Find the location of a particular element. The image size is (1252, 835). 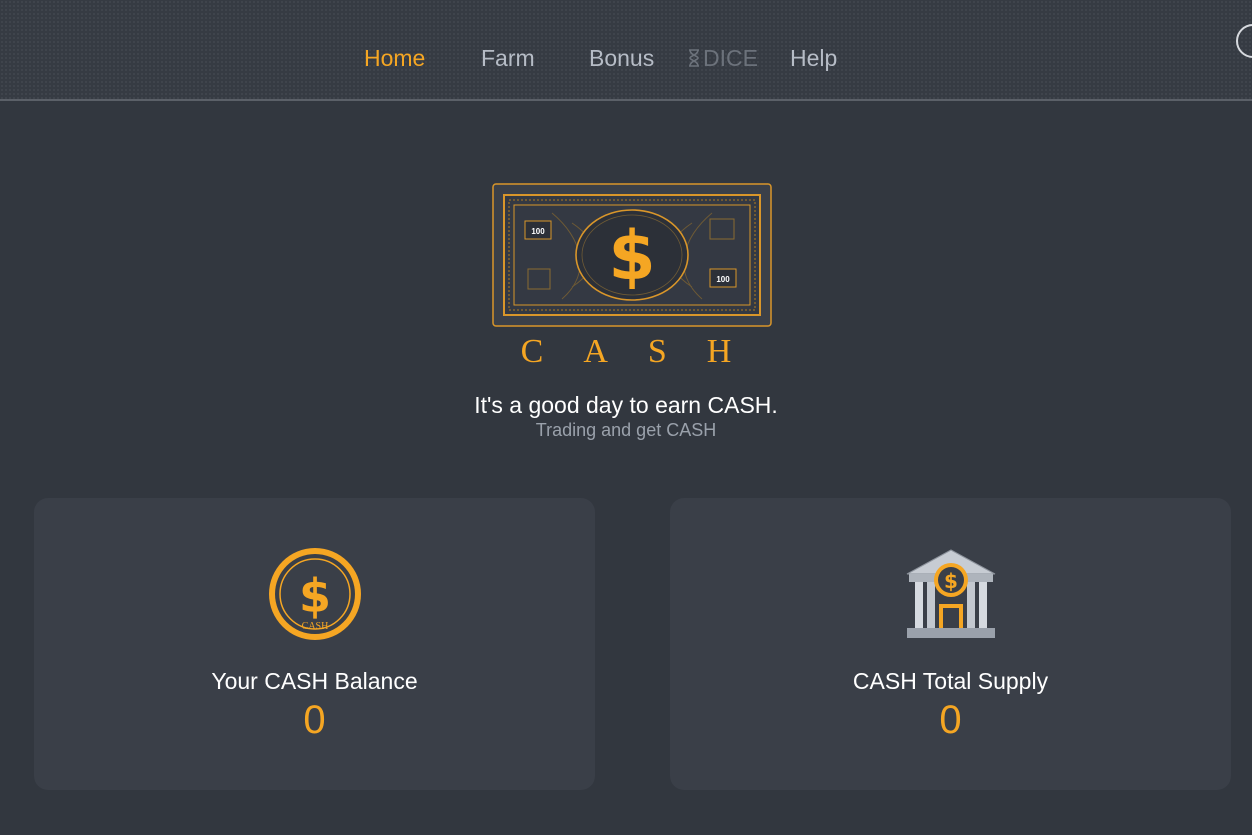

cash-coin-icon: $ CASH is located at coordinates (315, 596).